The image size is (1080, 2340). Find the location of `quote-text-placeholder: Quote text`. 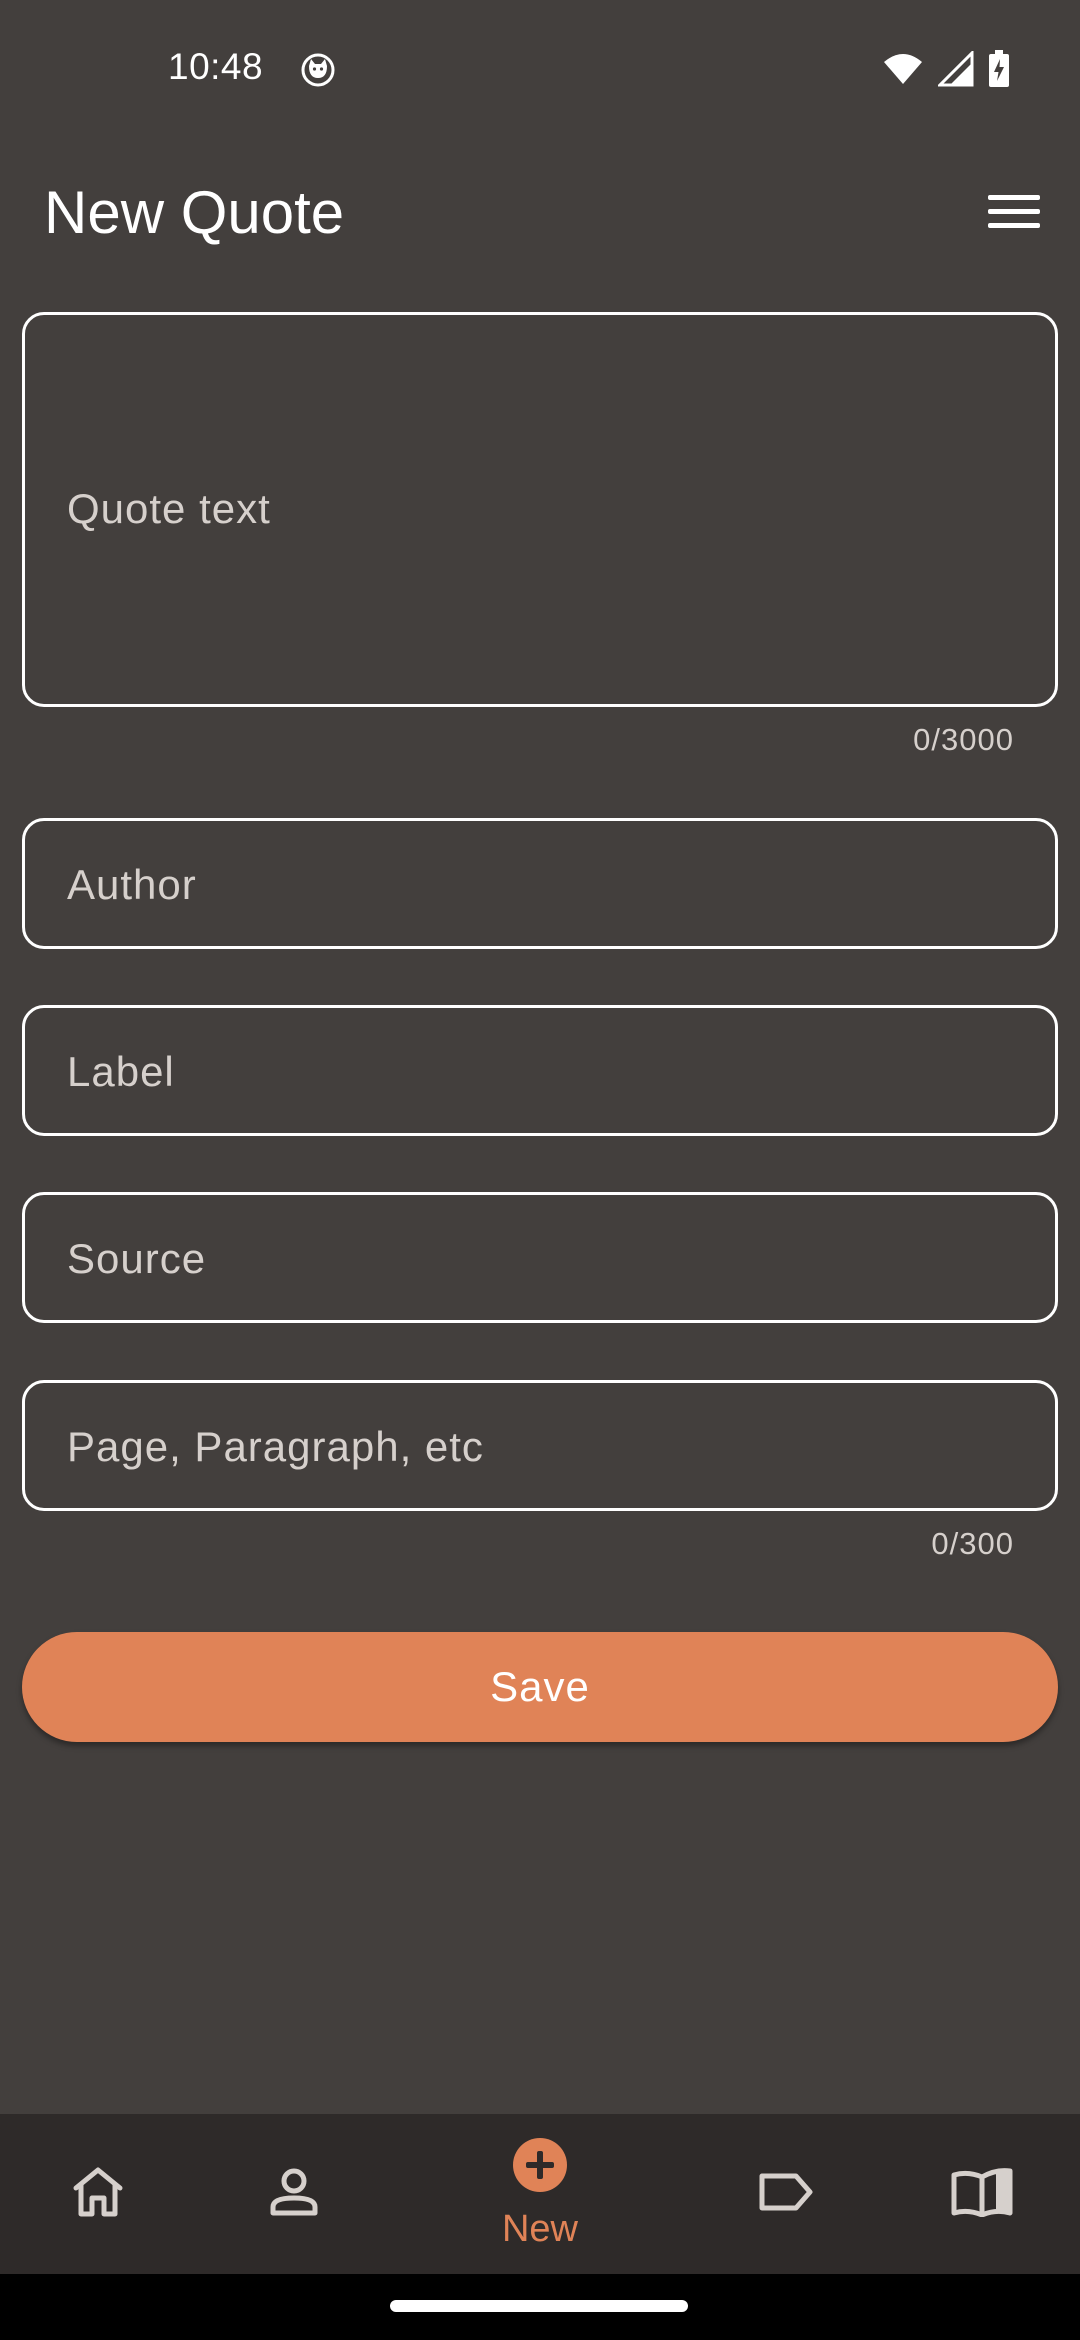

quote-text-placeholder: Quote text is located at coordinates (169, 508).